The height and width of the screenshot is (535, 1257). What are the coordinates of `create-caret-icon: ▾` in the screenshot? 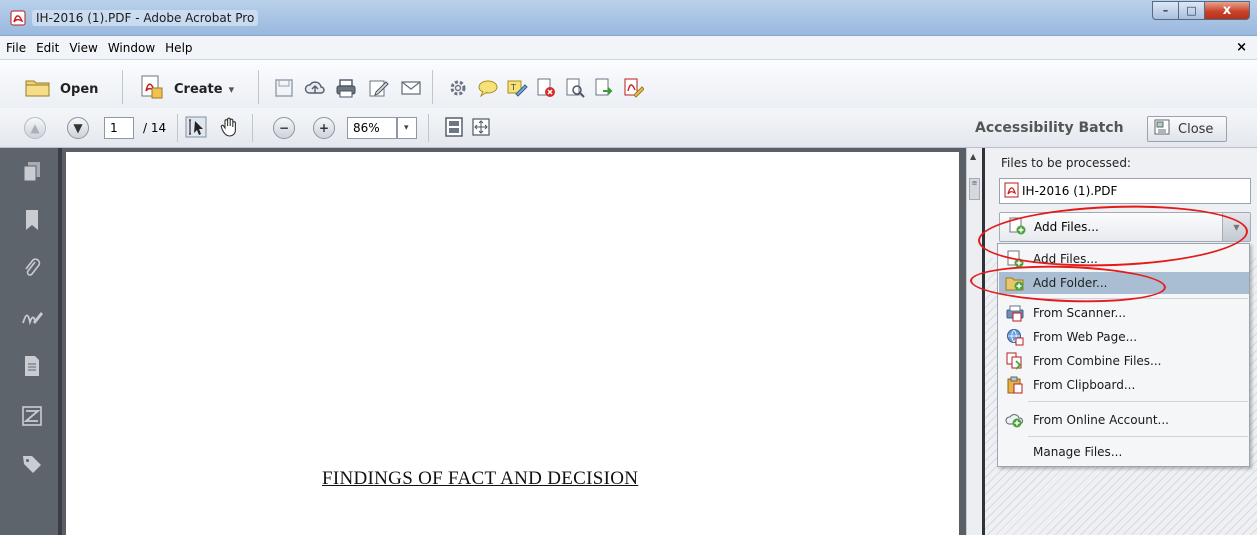 It's located at (231, 89).